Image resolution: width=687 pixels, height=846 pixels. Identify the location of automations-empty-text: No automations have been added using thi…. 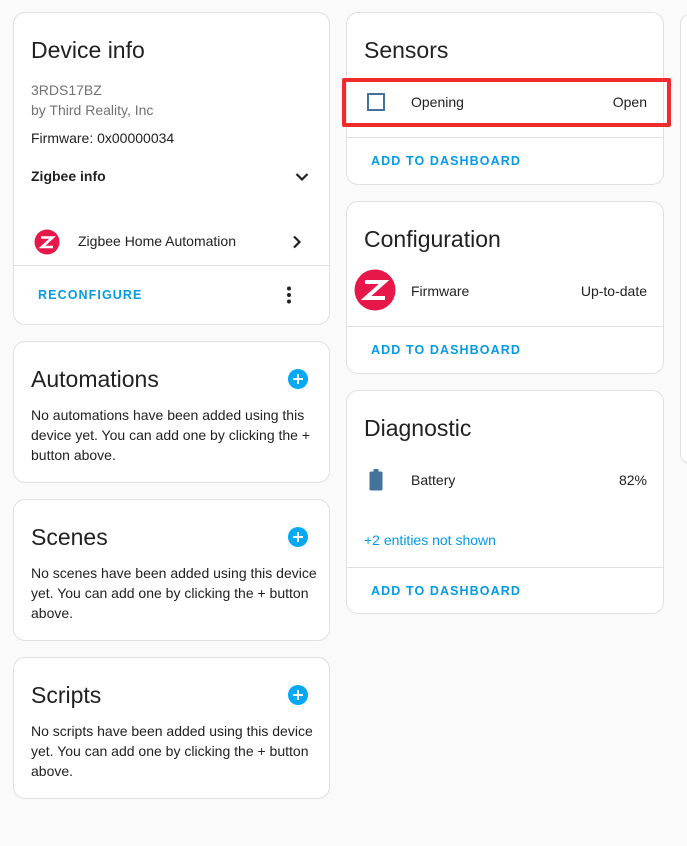
(171, 435).